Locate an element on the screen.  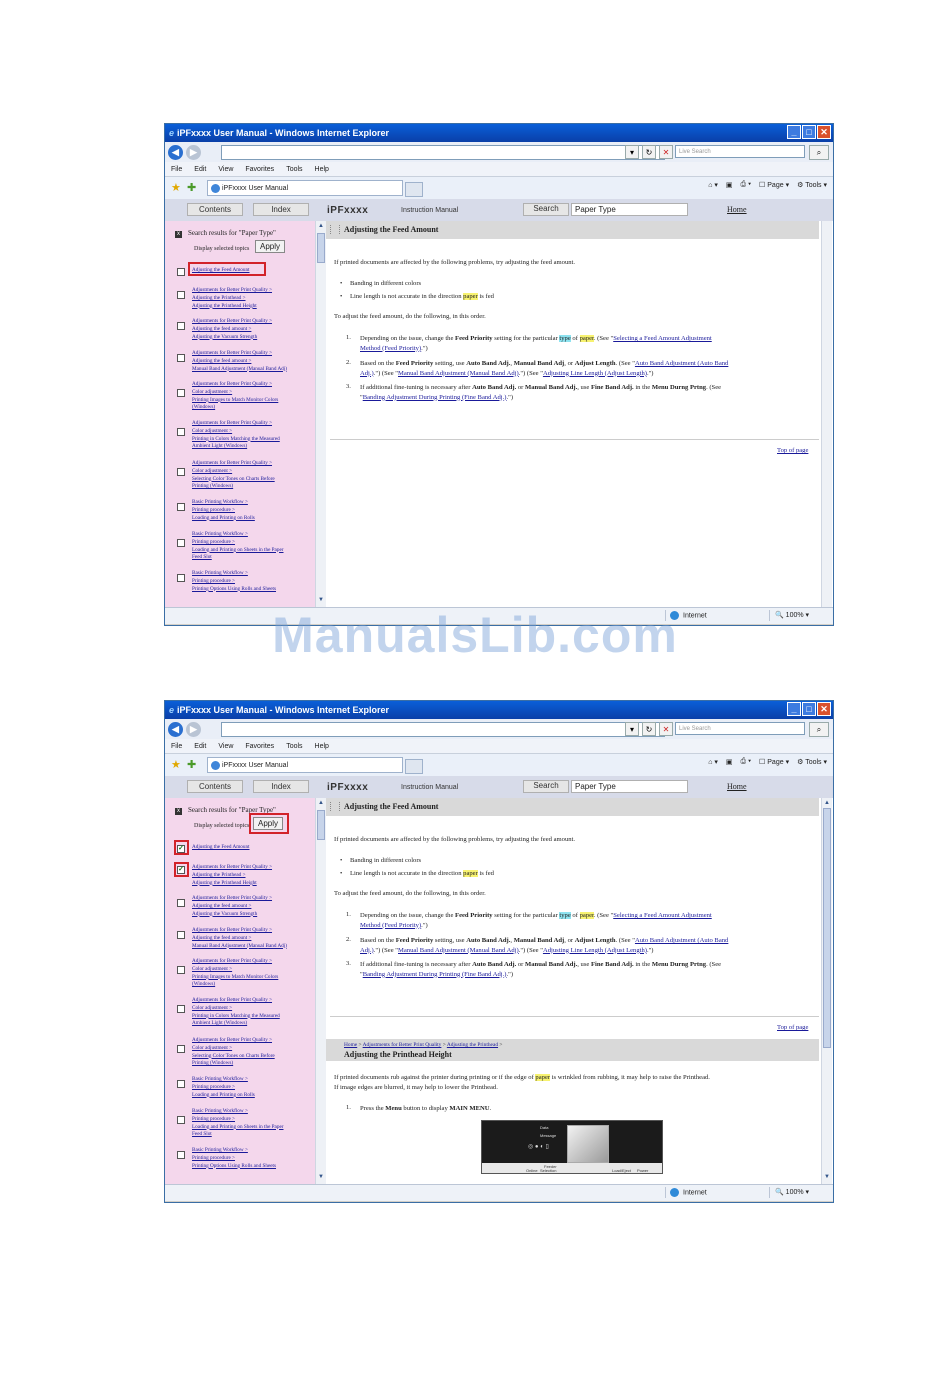
step-link: Auto Band Adjustment (Auto Band is located at coordinates (681, 940).